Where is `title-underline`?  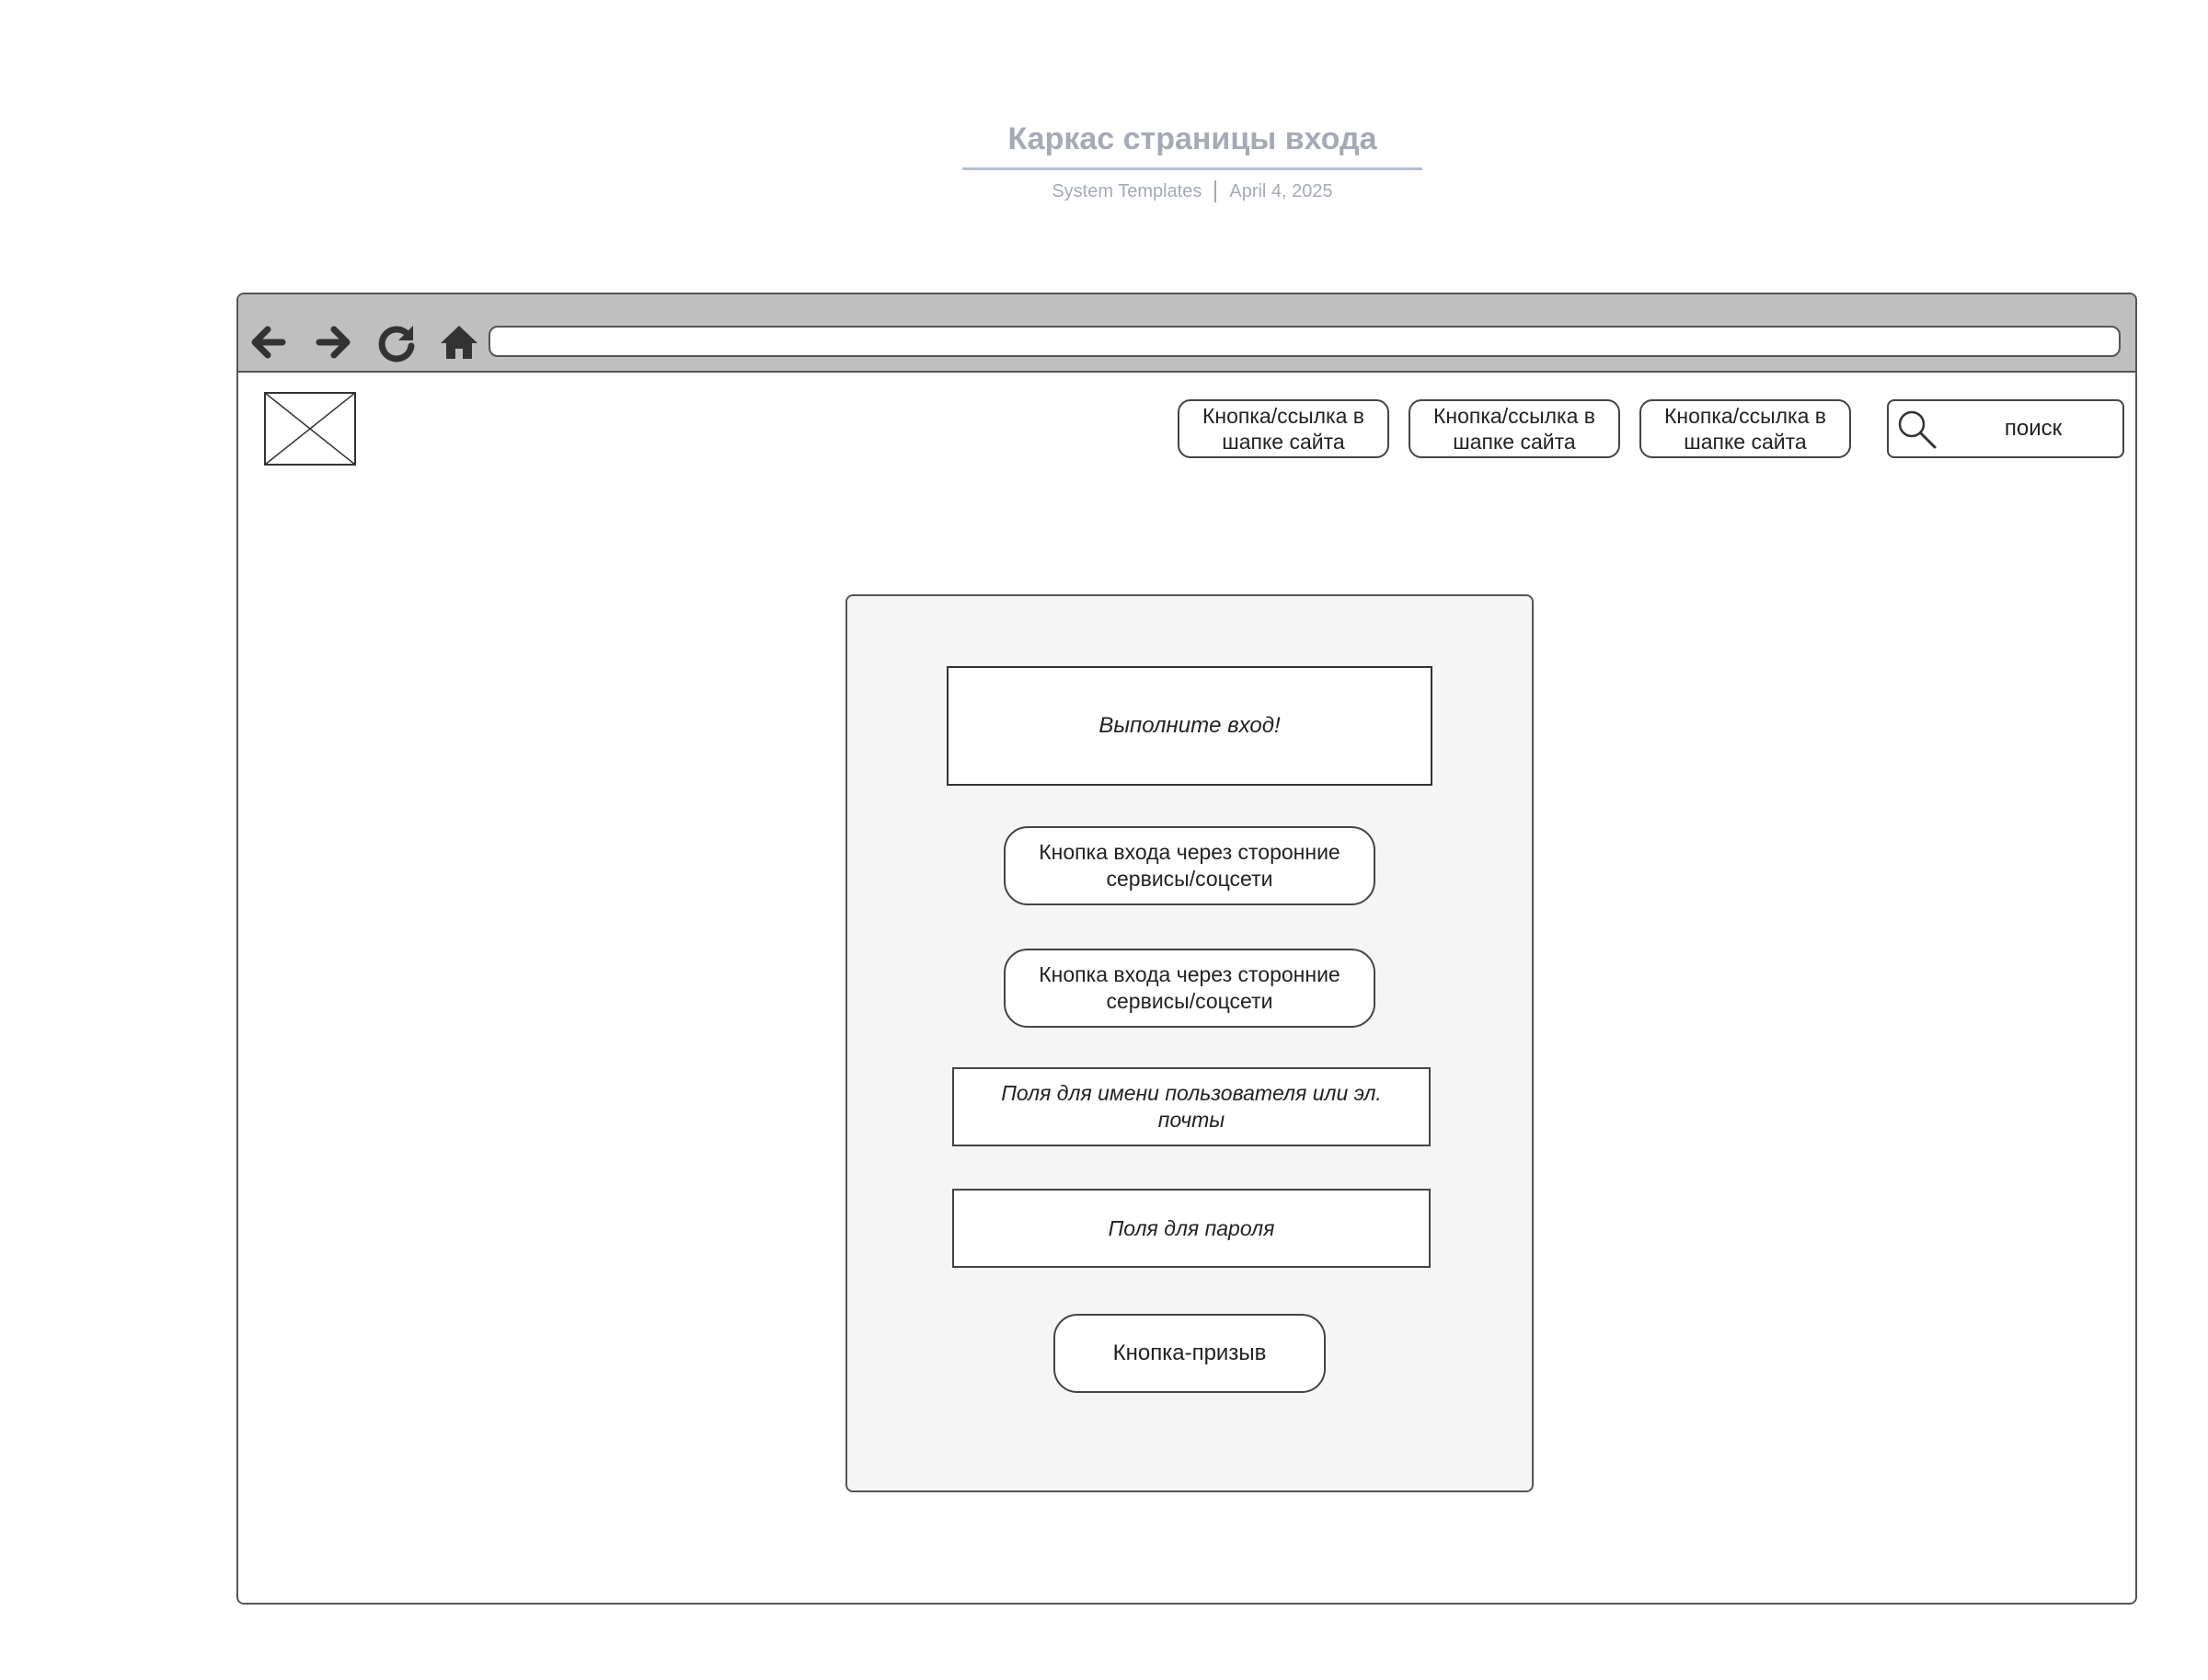
title-underline is located at coordinates (1192, 168).